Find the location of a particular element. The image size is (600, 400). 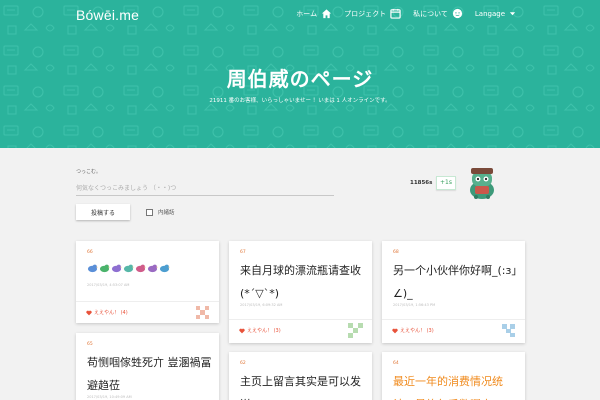

nav-item-projects: プロジェクト is located at coordinates (372, 13).